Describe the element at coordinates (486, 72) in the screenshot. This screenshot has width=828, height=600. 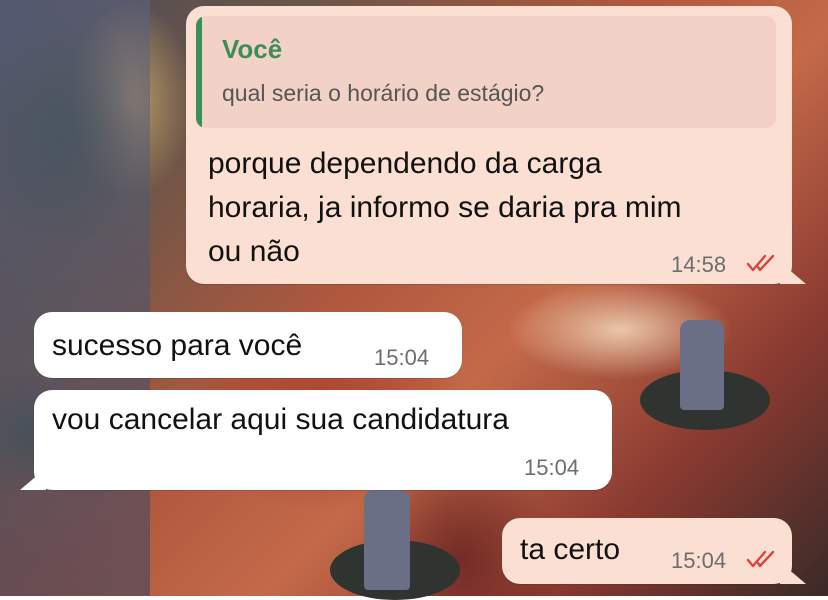
I see `quoted-message: Você qual seria o horário de estágio?` at that location.